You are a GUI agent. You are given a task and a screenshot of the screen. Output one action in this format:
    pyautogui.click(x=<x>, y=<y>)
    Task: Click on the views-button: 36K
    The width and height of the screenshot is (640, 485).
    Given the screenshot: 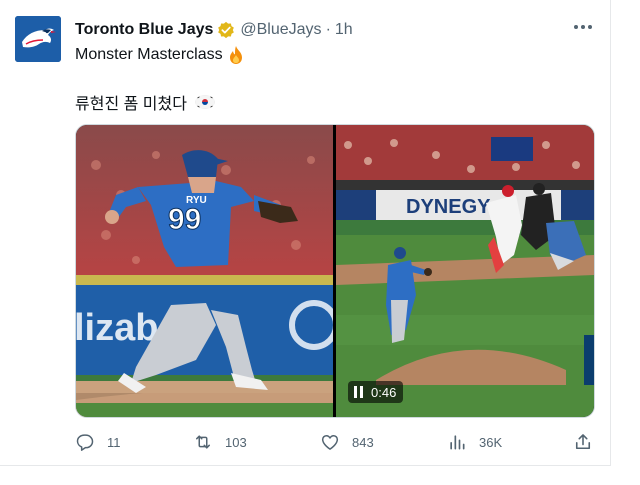 What is the action you would take?
    pyautogui.click(x=474, y=442)
    